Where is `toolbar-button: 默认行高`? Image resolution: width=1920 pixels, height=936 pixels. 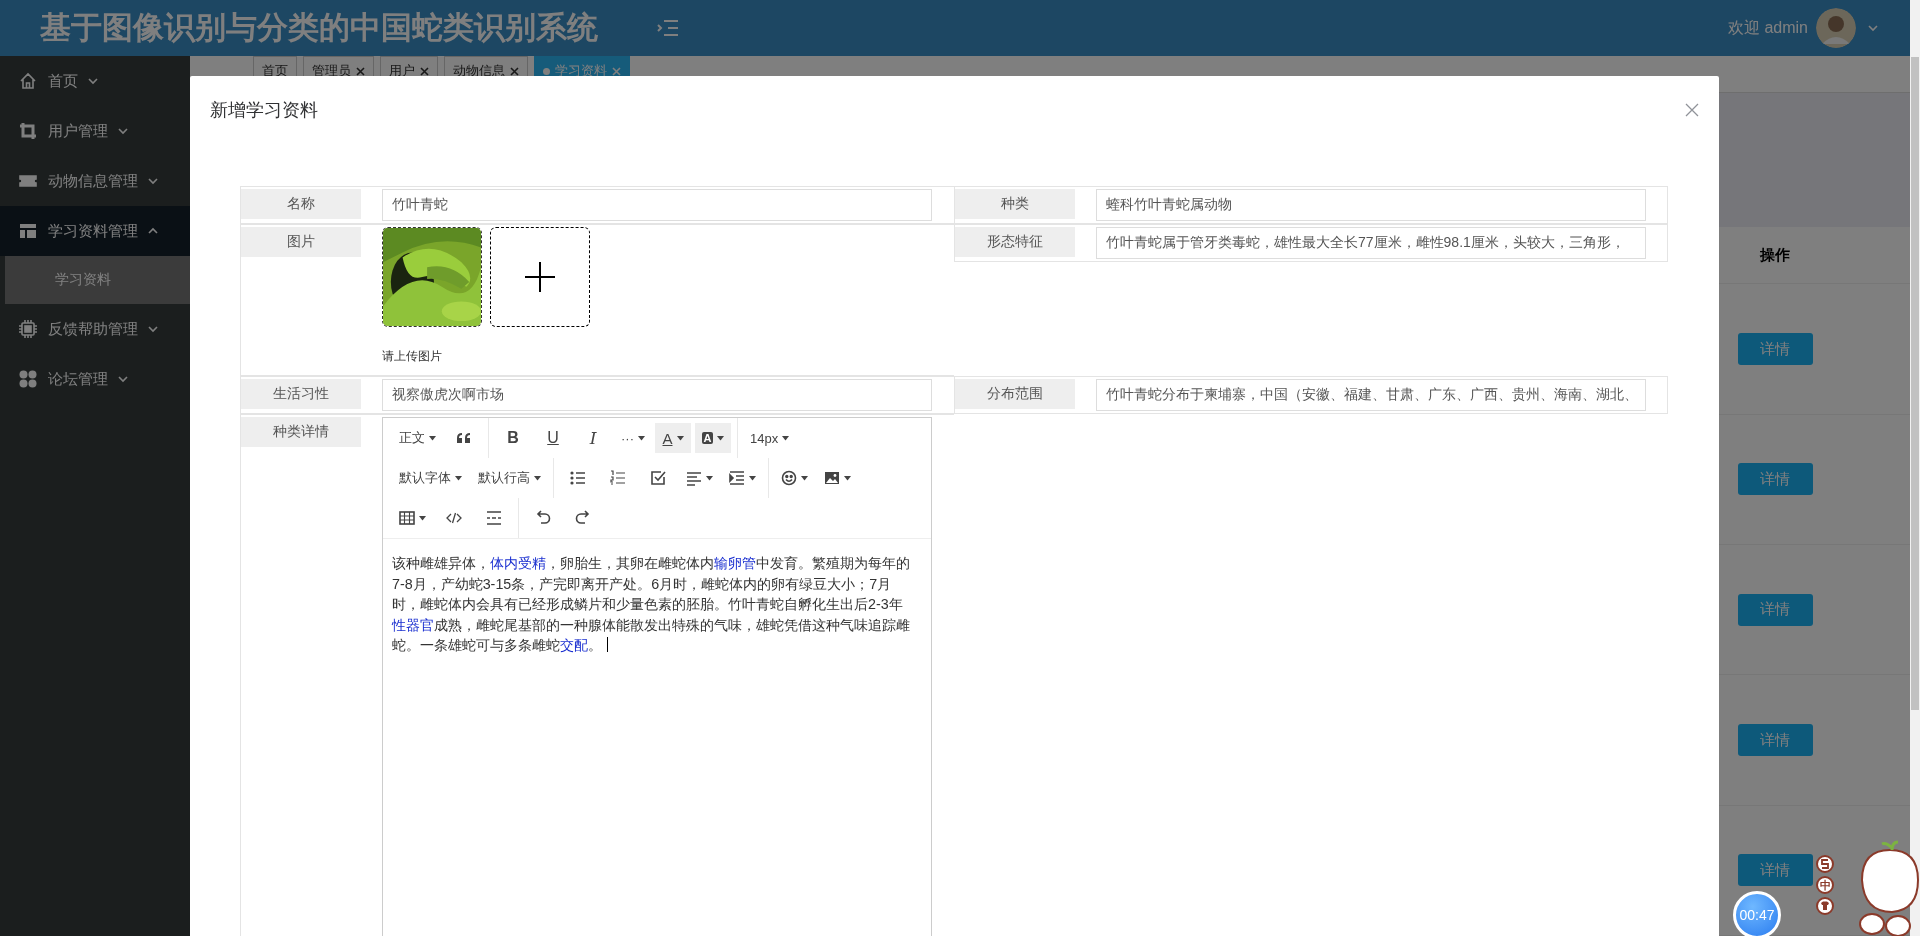 toolbar-button: 默认行高 is located at coordinates (509, 478).